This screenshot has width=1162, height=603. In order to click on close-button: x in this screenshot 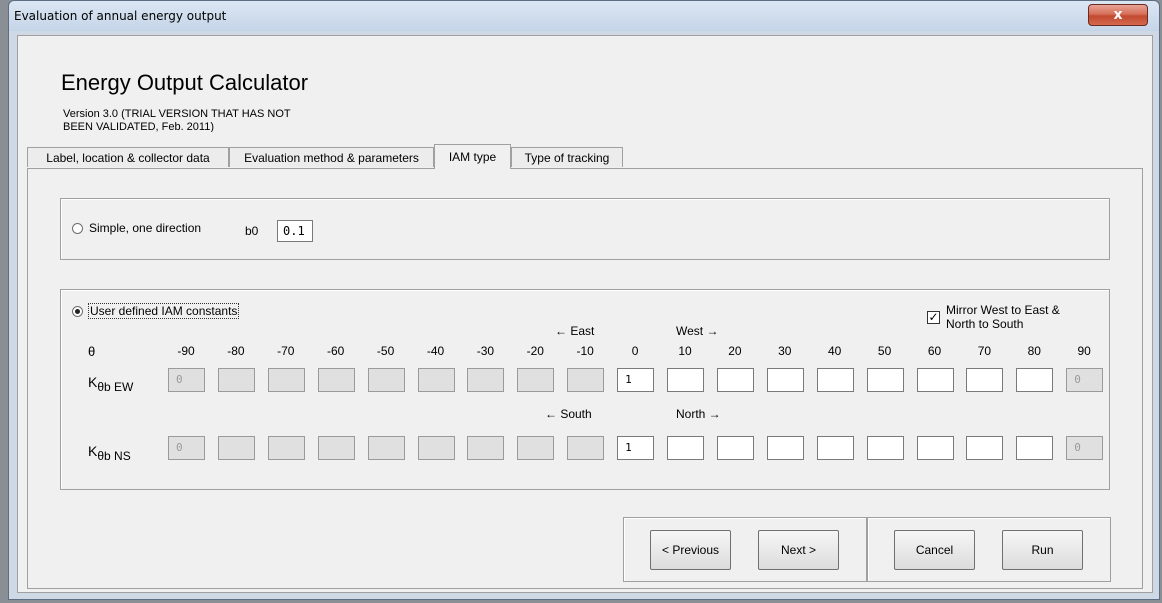, I will do `click(1118, 15)`.